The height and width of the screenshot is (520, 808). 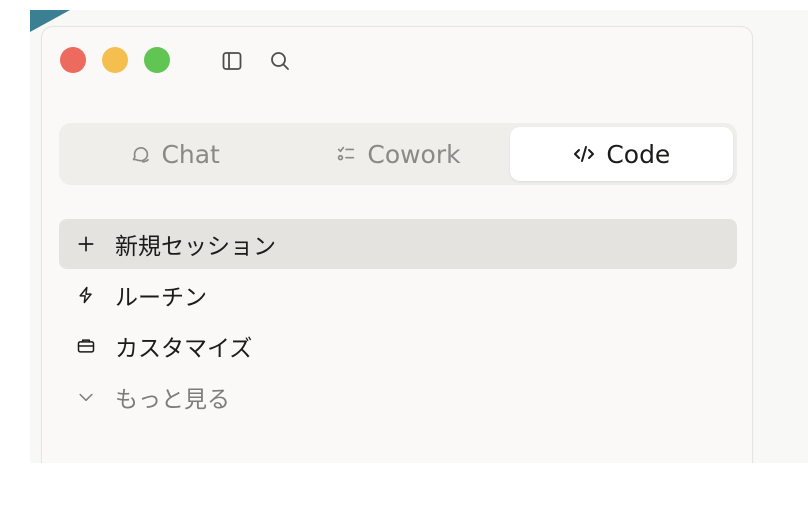 What do you see at coordinates (73, 60) in the screenshot?
I see `close-button` at bounding box center [73, 60].